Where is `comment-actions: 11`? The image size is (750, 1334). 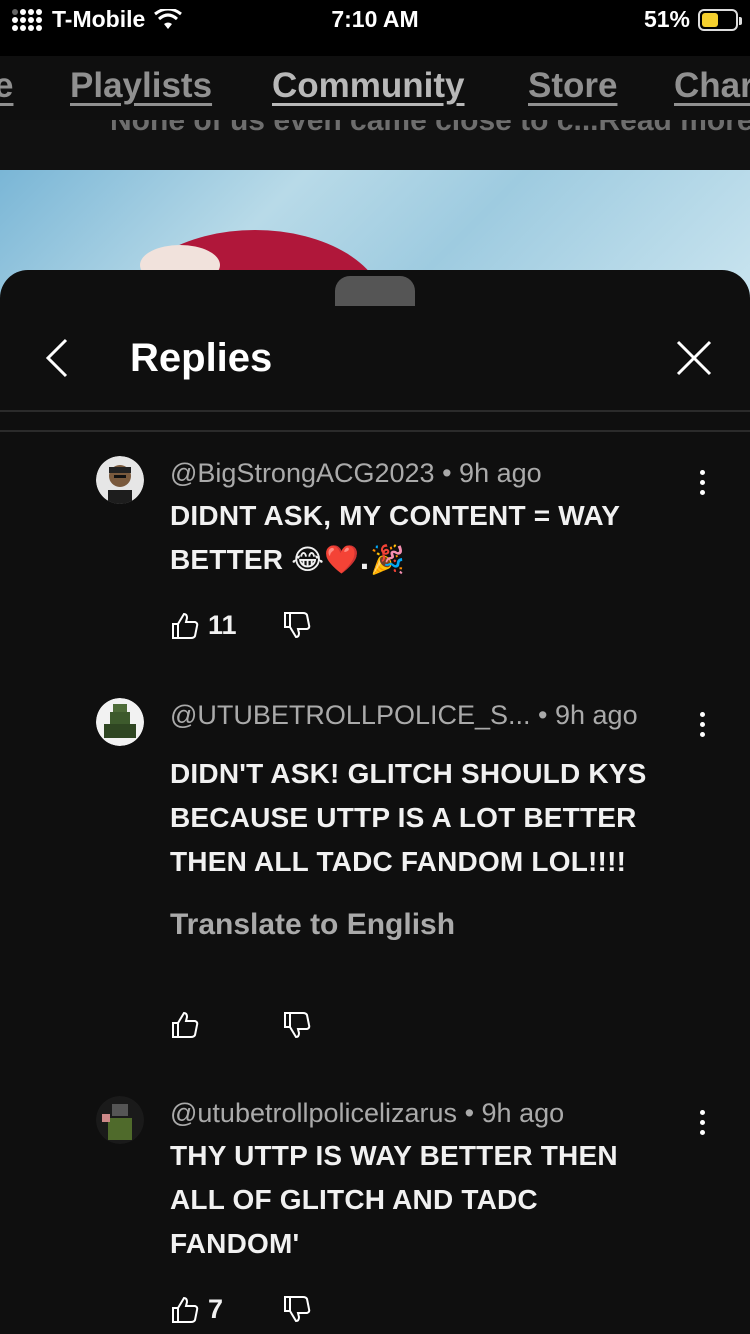
comment-actions: 11 is located at coordinates (240, 625).